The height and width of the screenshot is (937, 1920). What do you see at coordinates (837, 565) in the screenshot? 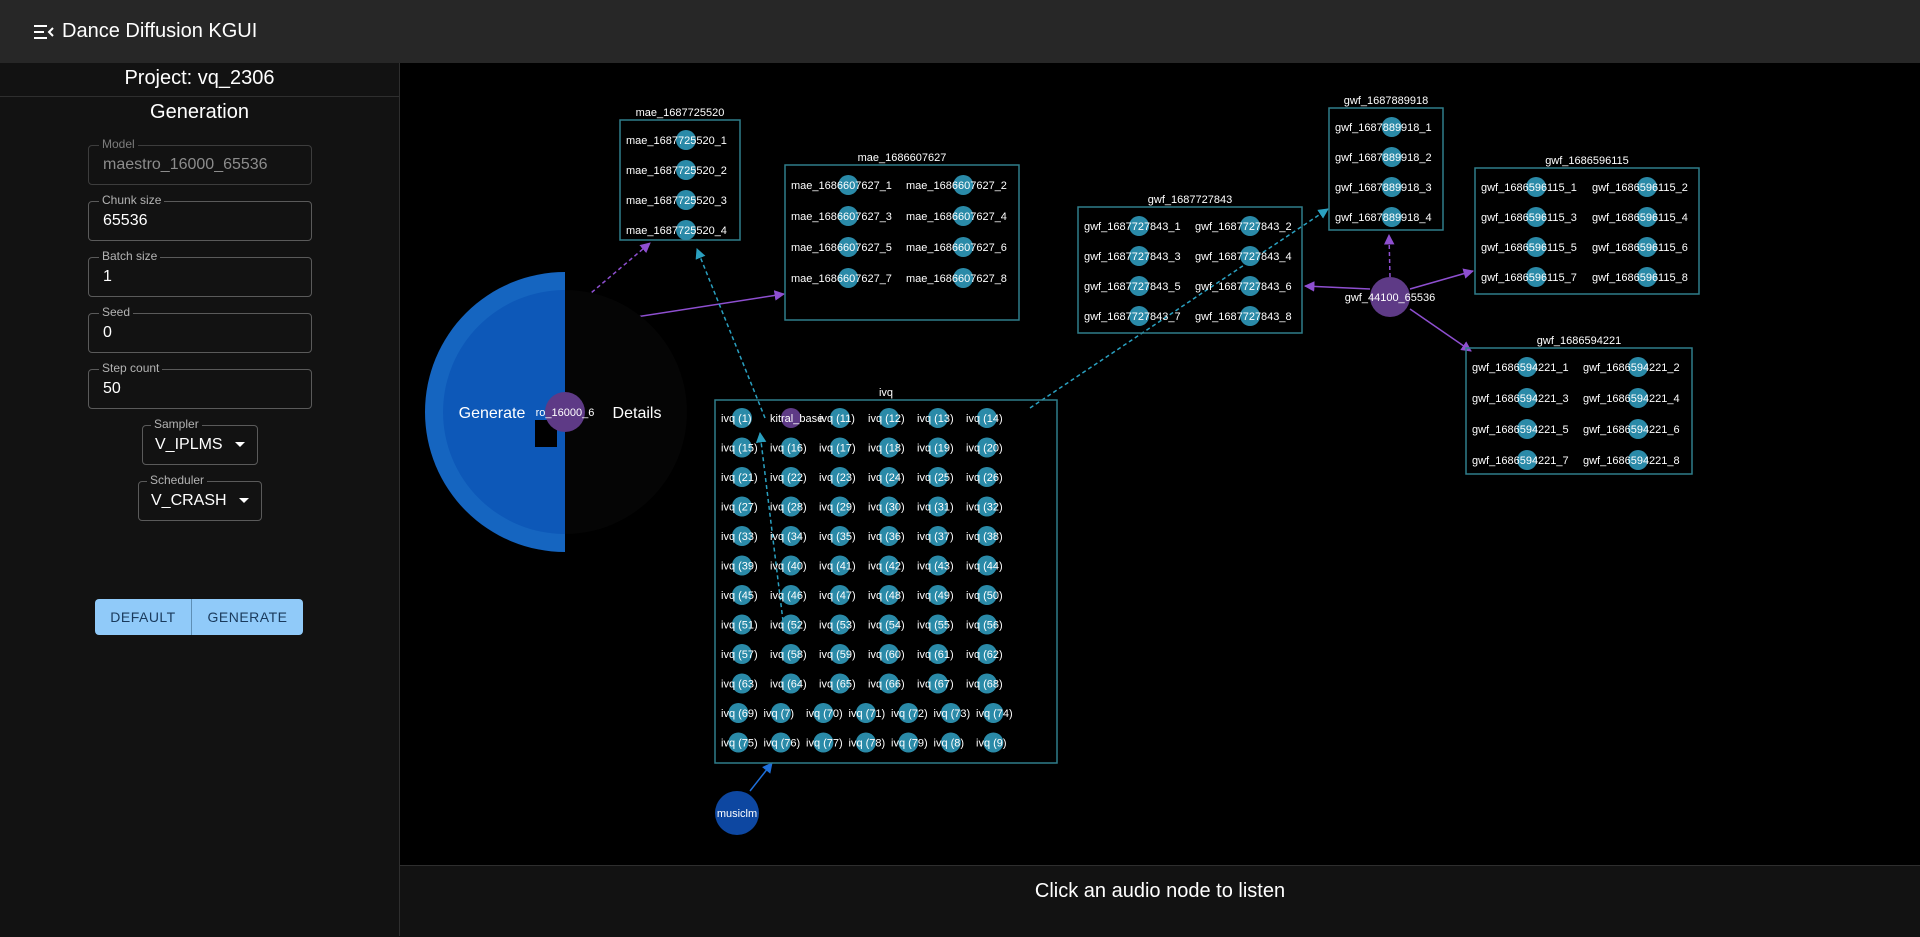
I see `audio-node: ivq (41)` at bounding box center [837, 565].